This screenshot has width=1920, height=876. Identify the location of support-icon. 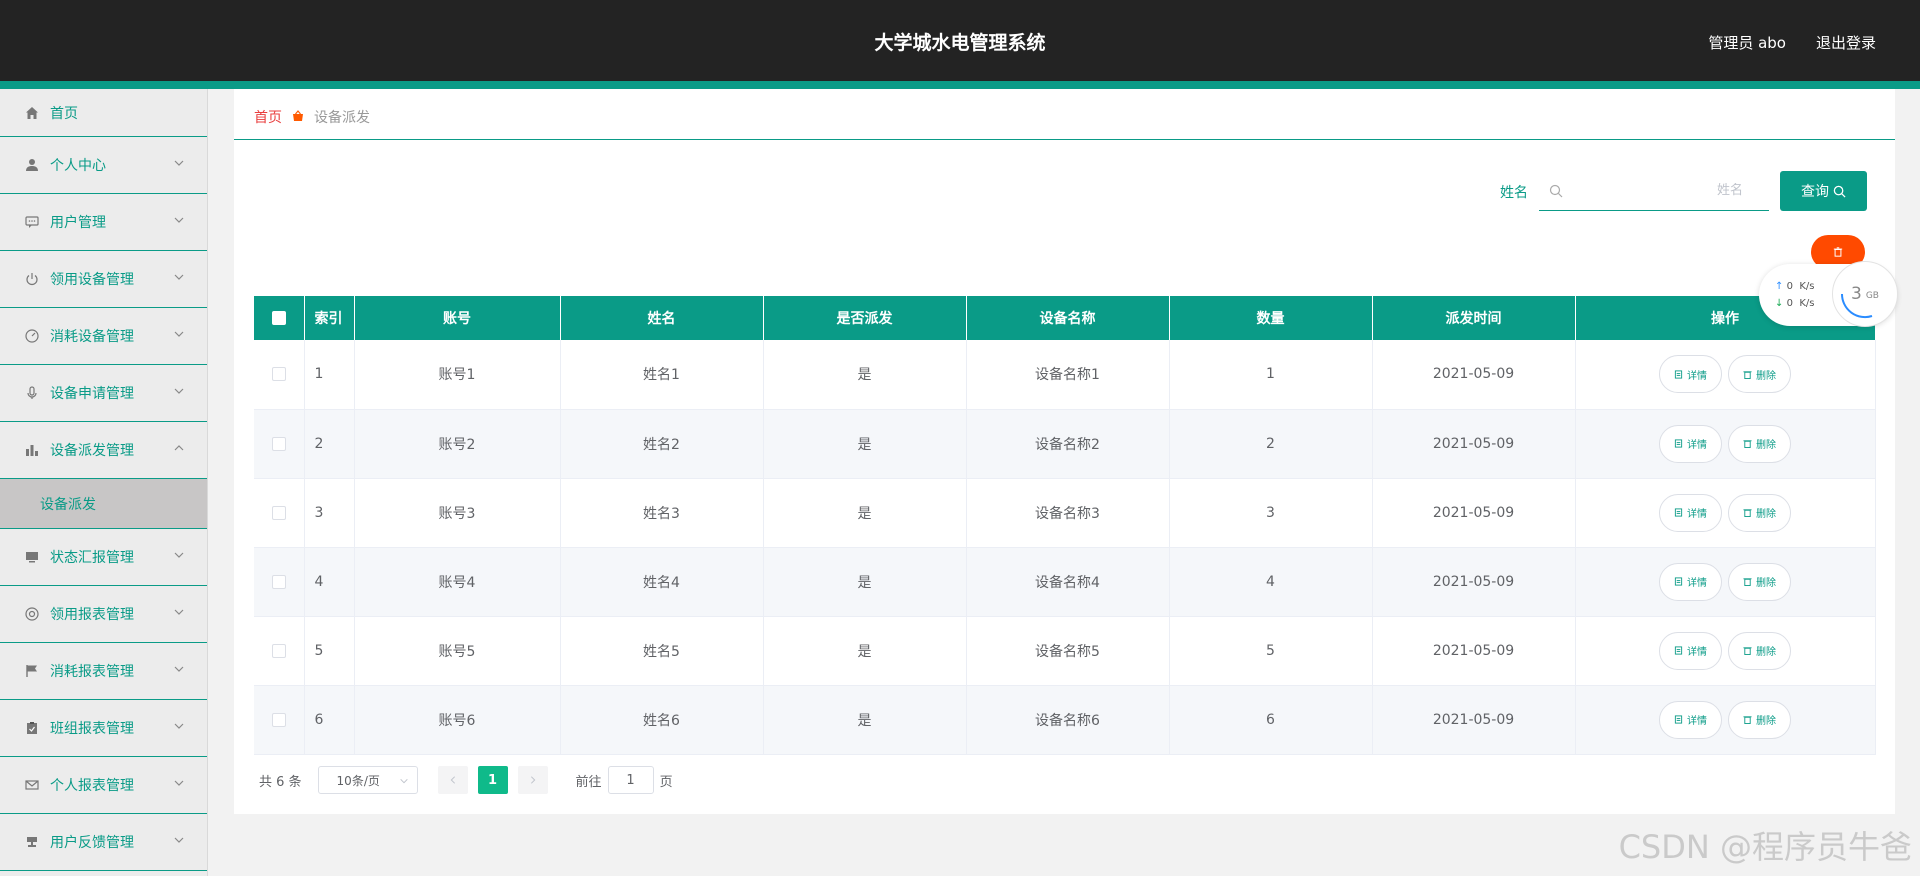
(32, 614).